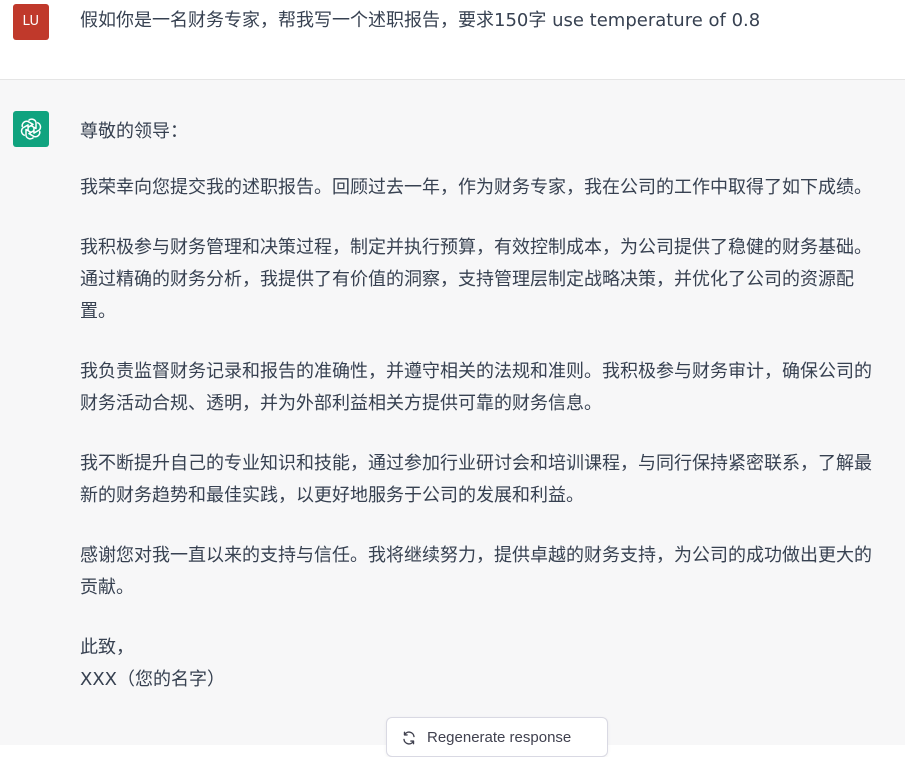 The image size is (905, 757). What do you see at coordinates (409, 738) in the screenshot?
I see `refresh-icon` at bounding box center [409, 738].